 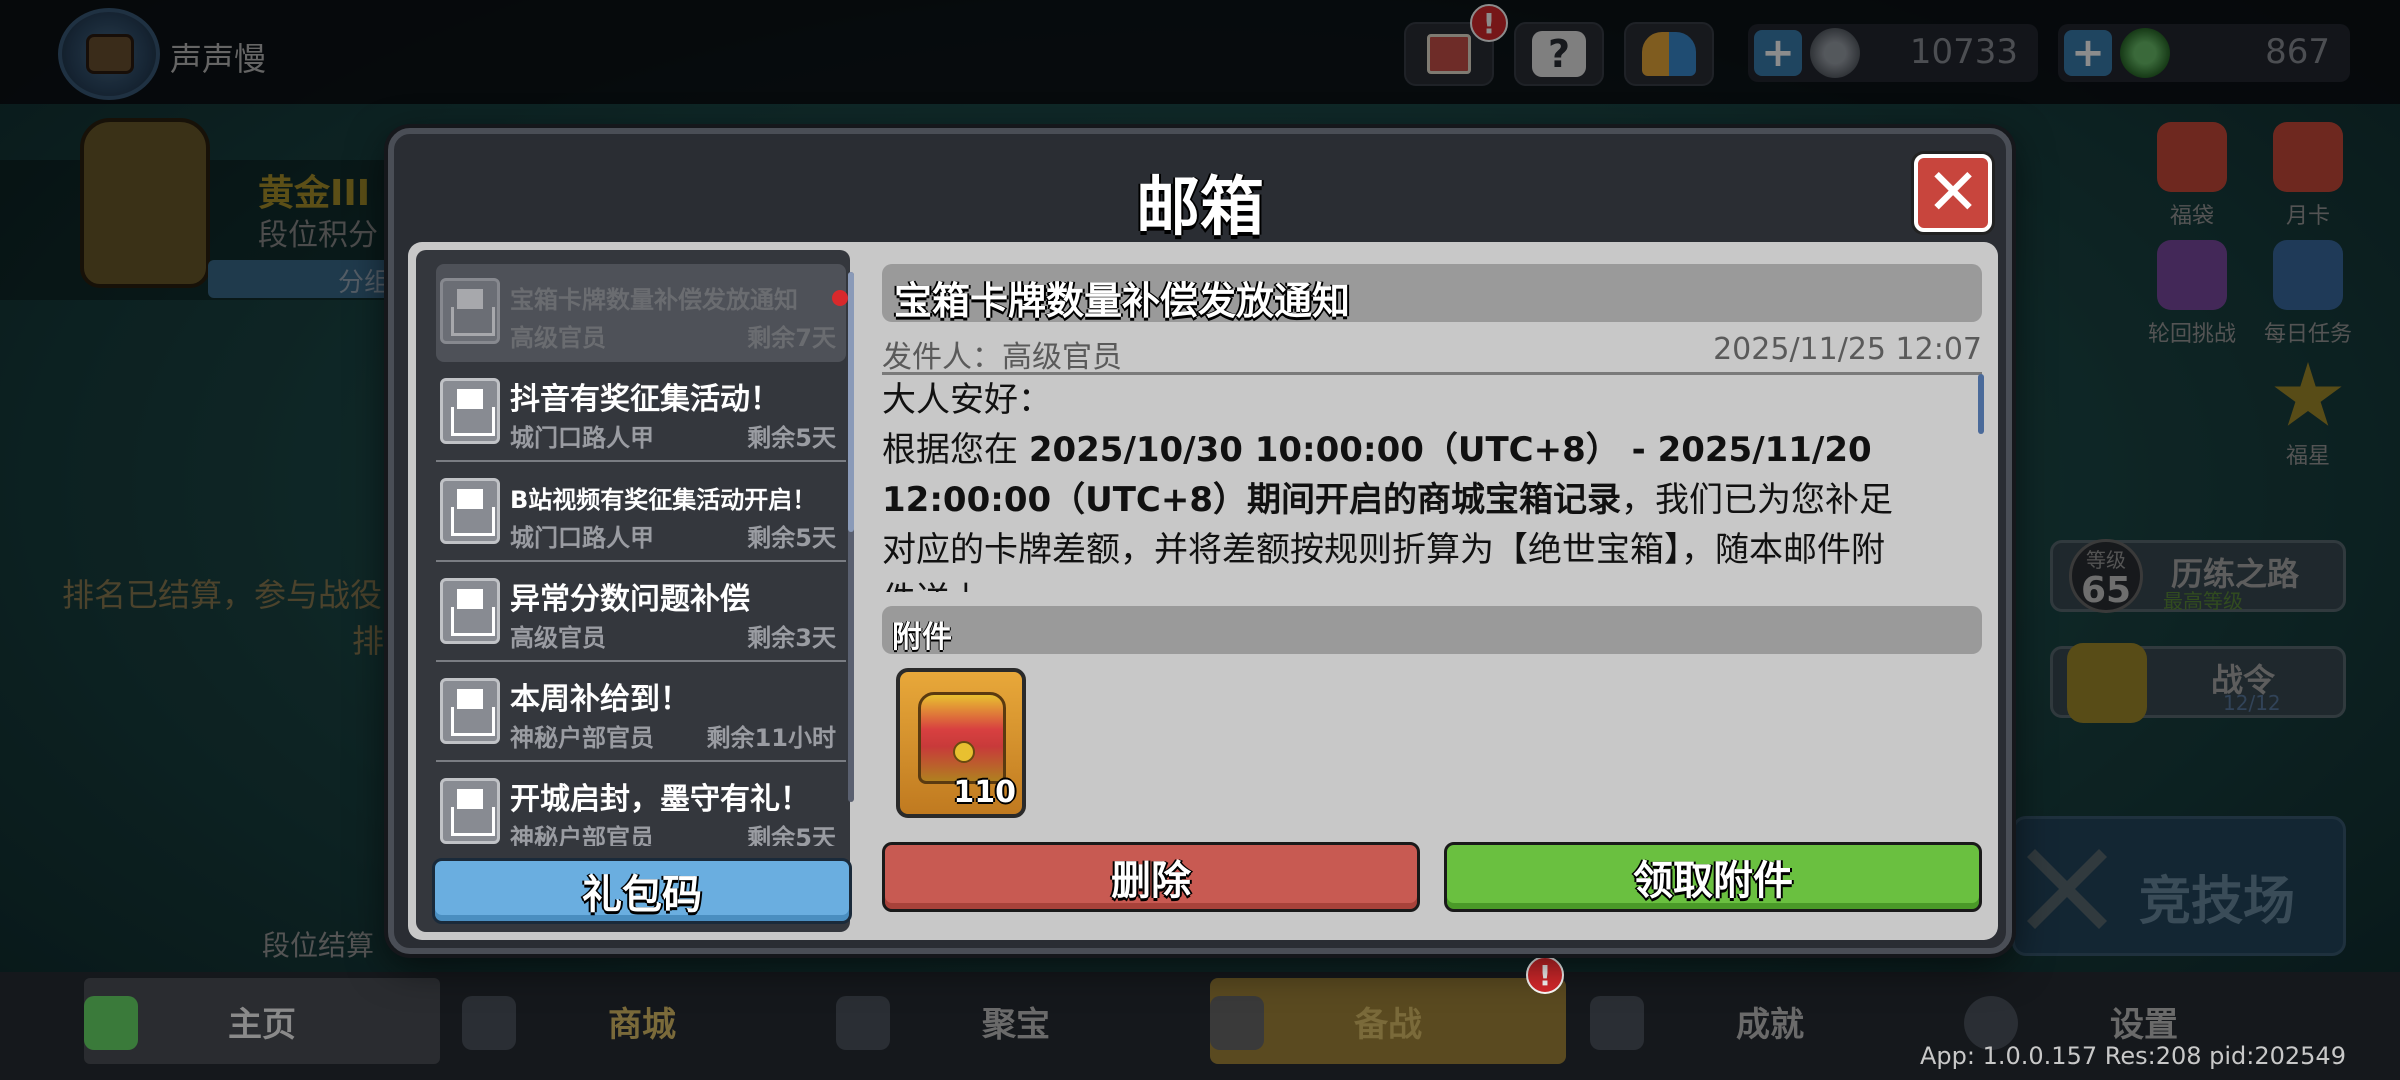 What do you see at coordinates (933, 586) in the screenshot?
I see `message-text: 件送上` at bounding box center [933, 586].